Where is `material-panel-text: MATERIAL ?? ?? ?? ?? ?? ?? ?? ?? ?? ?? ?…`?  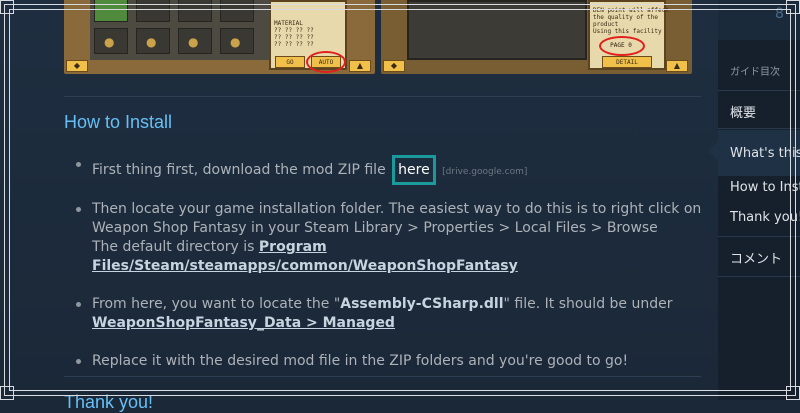
material-panel-text: MATERIAL ?? ?? ?? ?? ?? ?? ?? ?? ?? ?? ?… is located at coordinates (294, 34).